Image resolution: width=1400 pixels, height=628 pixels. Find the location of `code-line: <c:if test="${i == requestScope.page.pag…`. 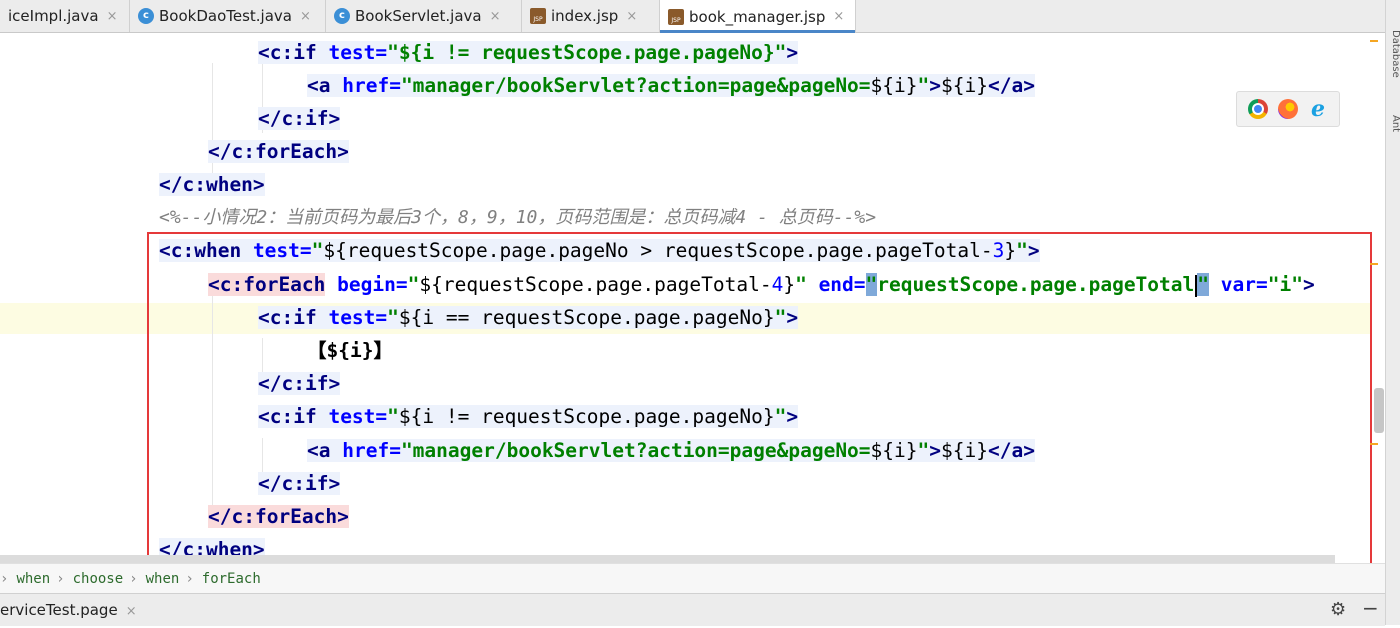

code-line: <c:if test="${i == requestScope.page.pag… is located at coordinates (528, 318).